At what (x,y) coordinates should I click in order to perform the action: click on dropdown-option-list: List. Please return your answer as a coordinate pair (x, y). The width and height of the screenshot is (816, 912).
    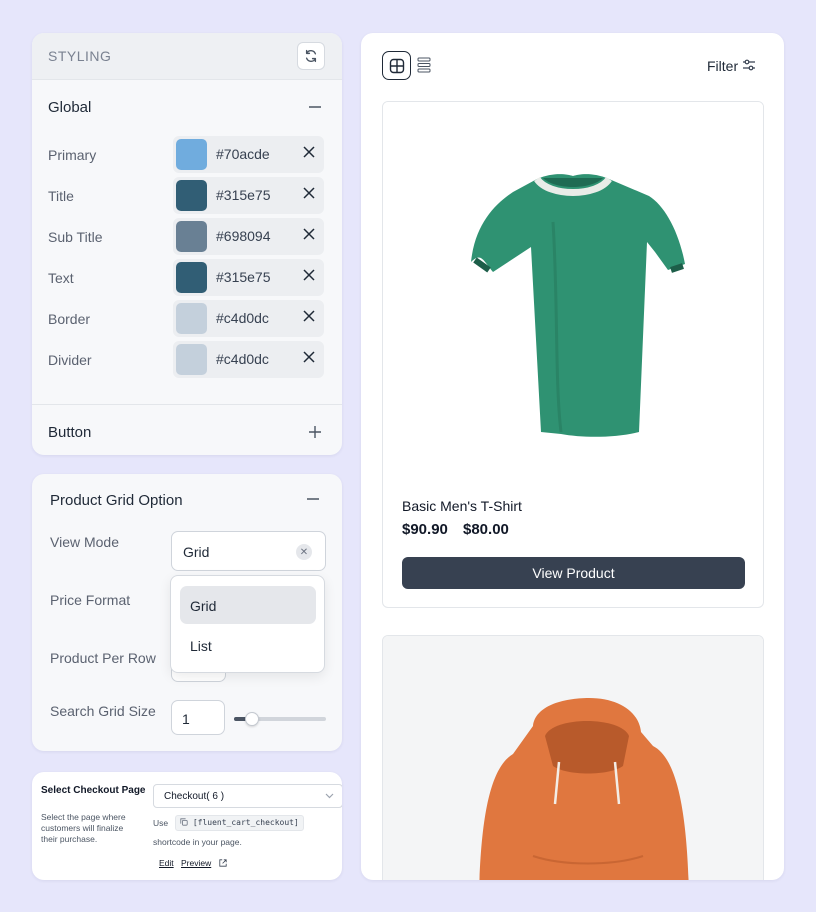
    Looking at the image, I should click on (248, 645).